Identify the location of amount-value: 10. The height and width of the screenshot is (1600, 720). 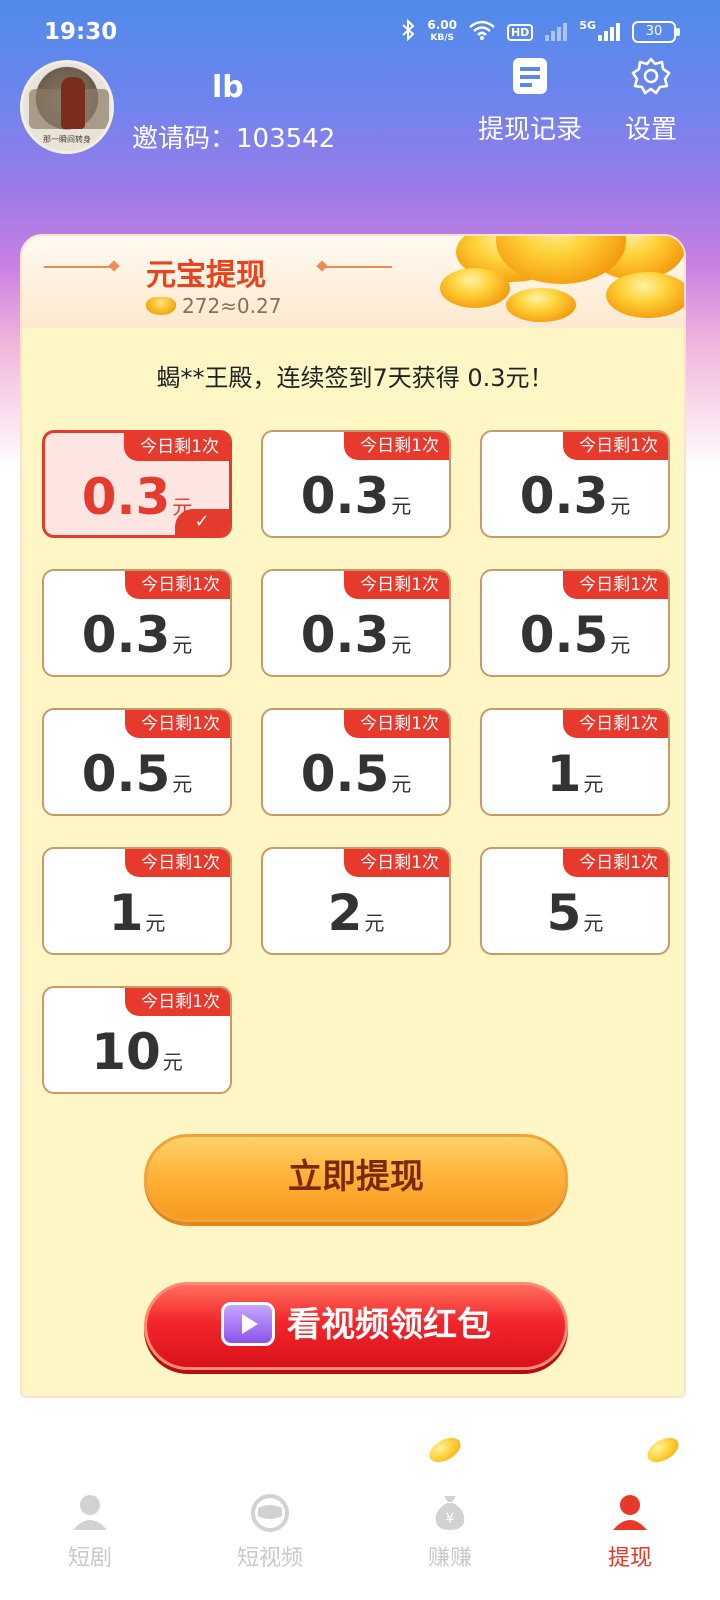
(126, 1052).